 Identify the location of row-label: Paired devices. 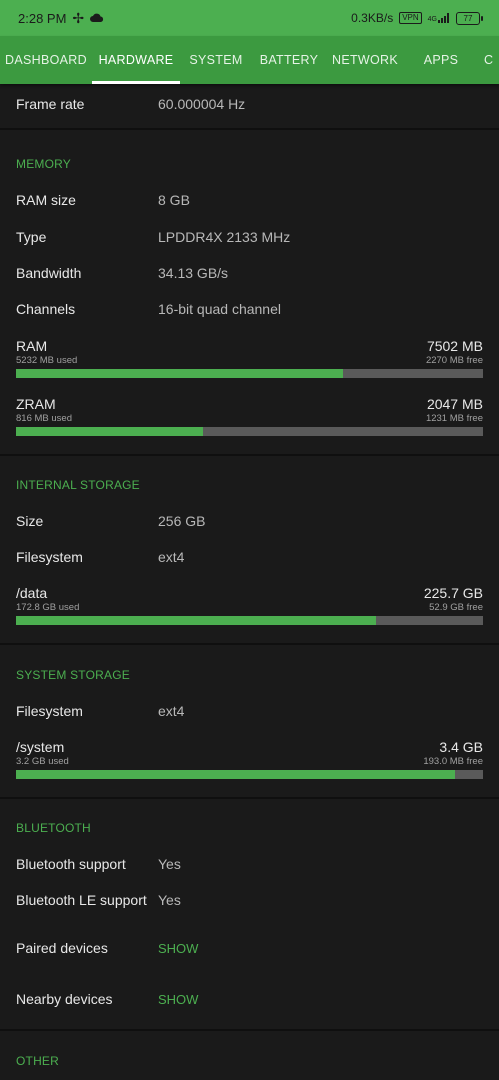
(62, 948).